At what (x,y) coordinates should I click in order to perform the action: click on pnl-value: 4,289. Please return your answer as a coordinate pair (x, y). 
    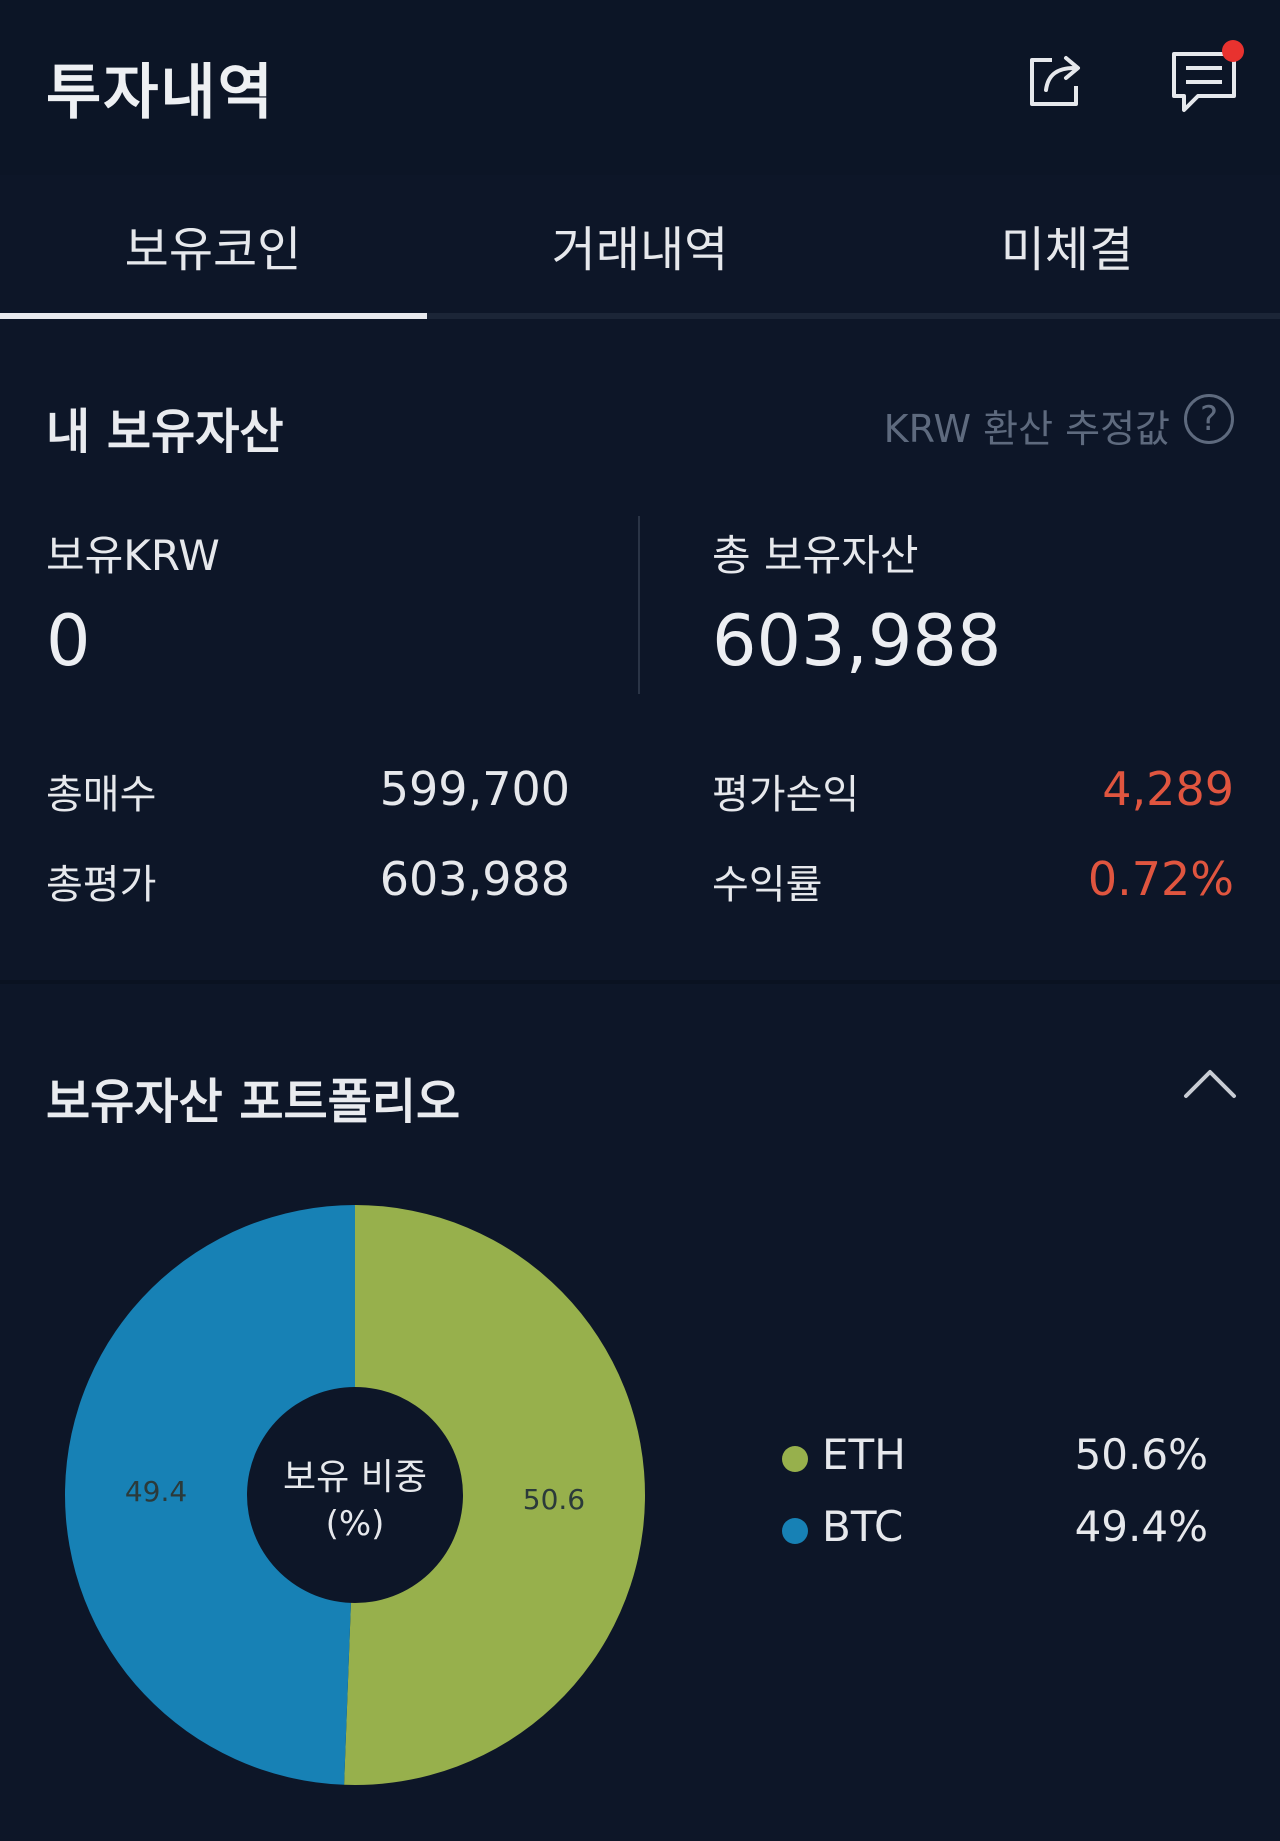
    Looking at the image, I should click on (1168, 789).